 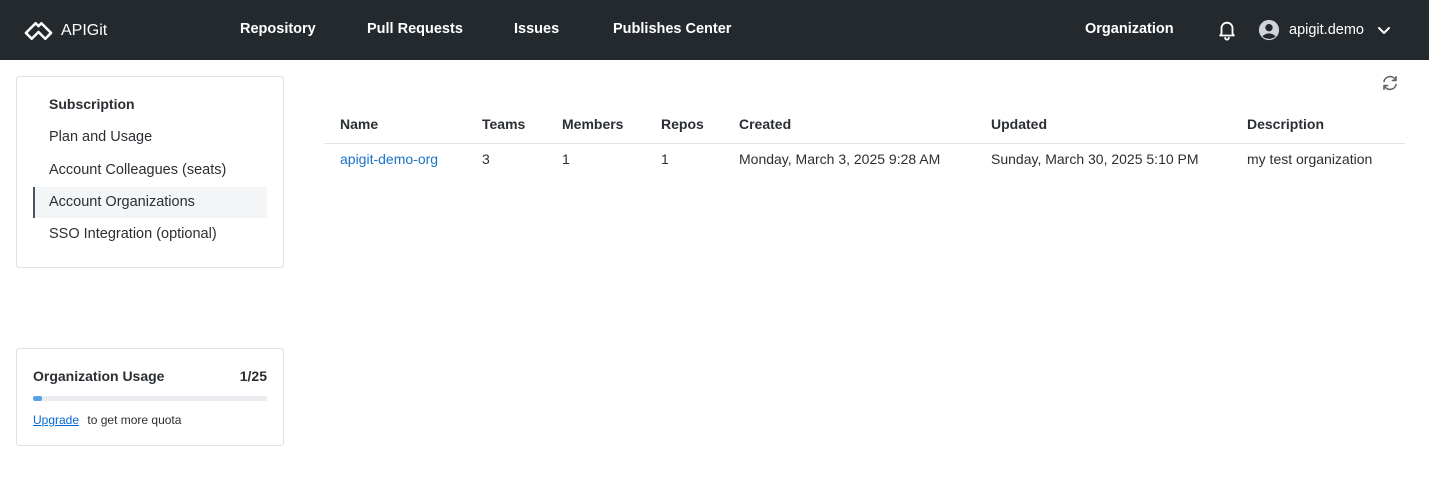 What do you see at coordinates (1310, 159) in the screenshot?
I see `cell-description: my test organization` at bounding box center [1310, 159].